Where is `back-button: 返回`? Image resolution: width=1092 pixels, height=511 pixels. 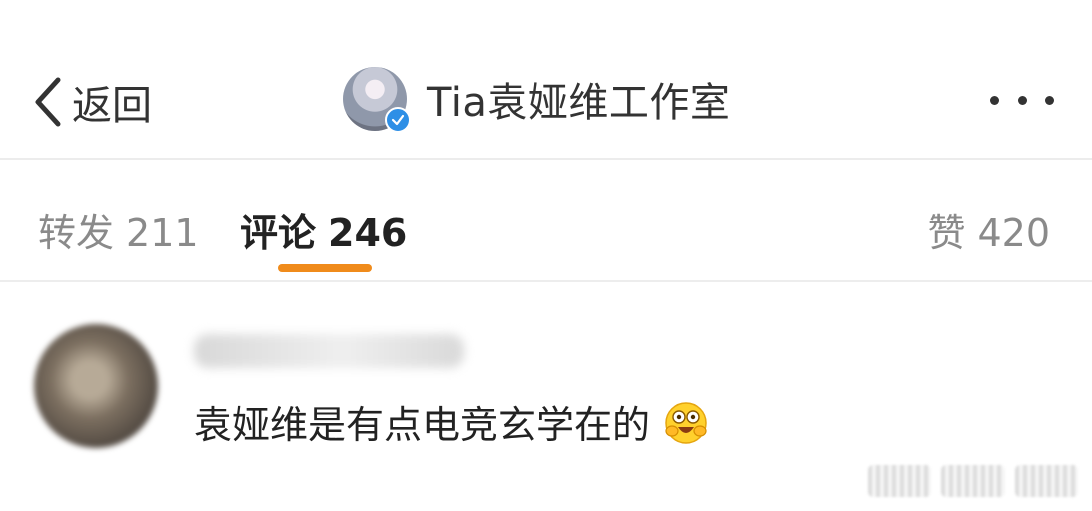
back-button: 返回 is located at coordinates (91, 102).